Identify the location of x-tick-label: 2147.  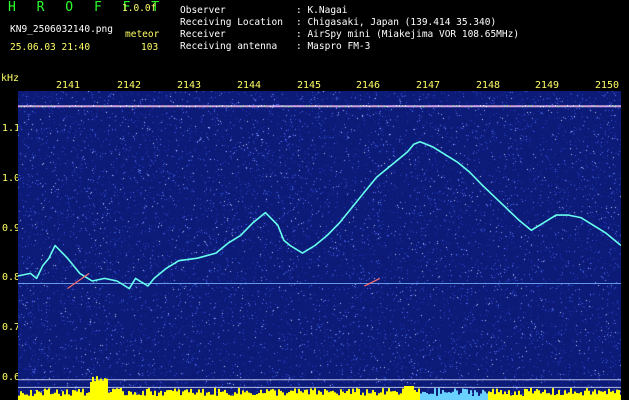
(428, 85).